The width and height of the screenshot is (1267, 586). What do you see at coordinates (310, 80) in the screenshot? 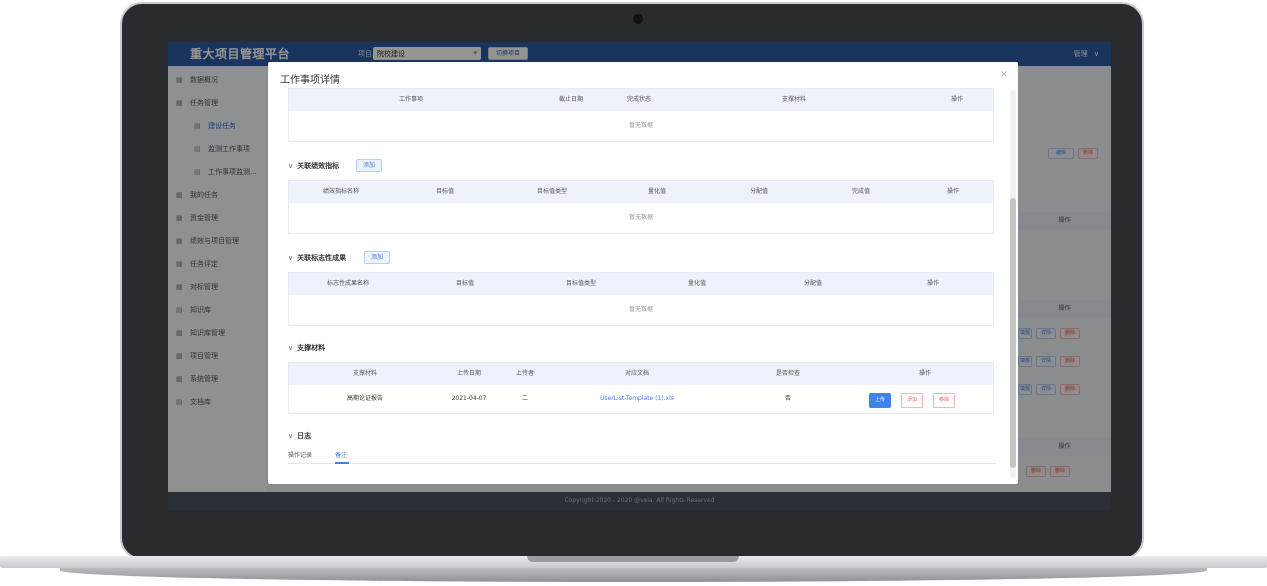
I see `modal-title: 工作事项详情` at bounding box center [310, 80].